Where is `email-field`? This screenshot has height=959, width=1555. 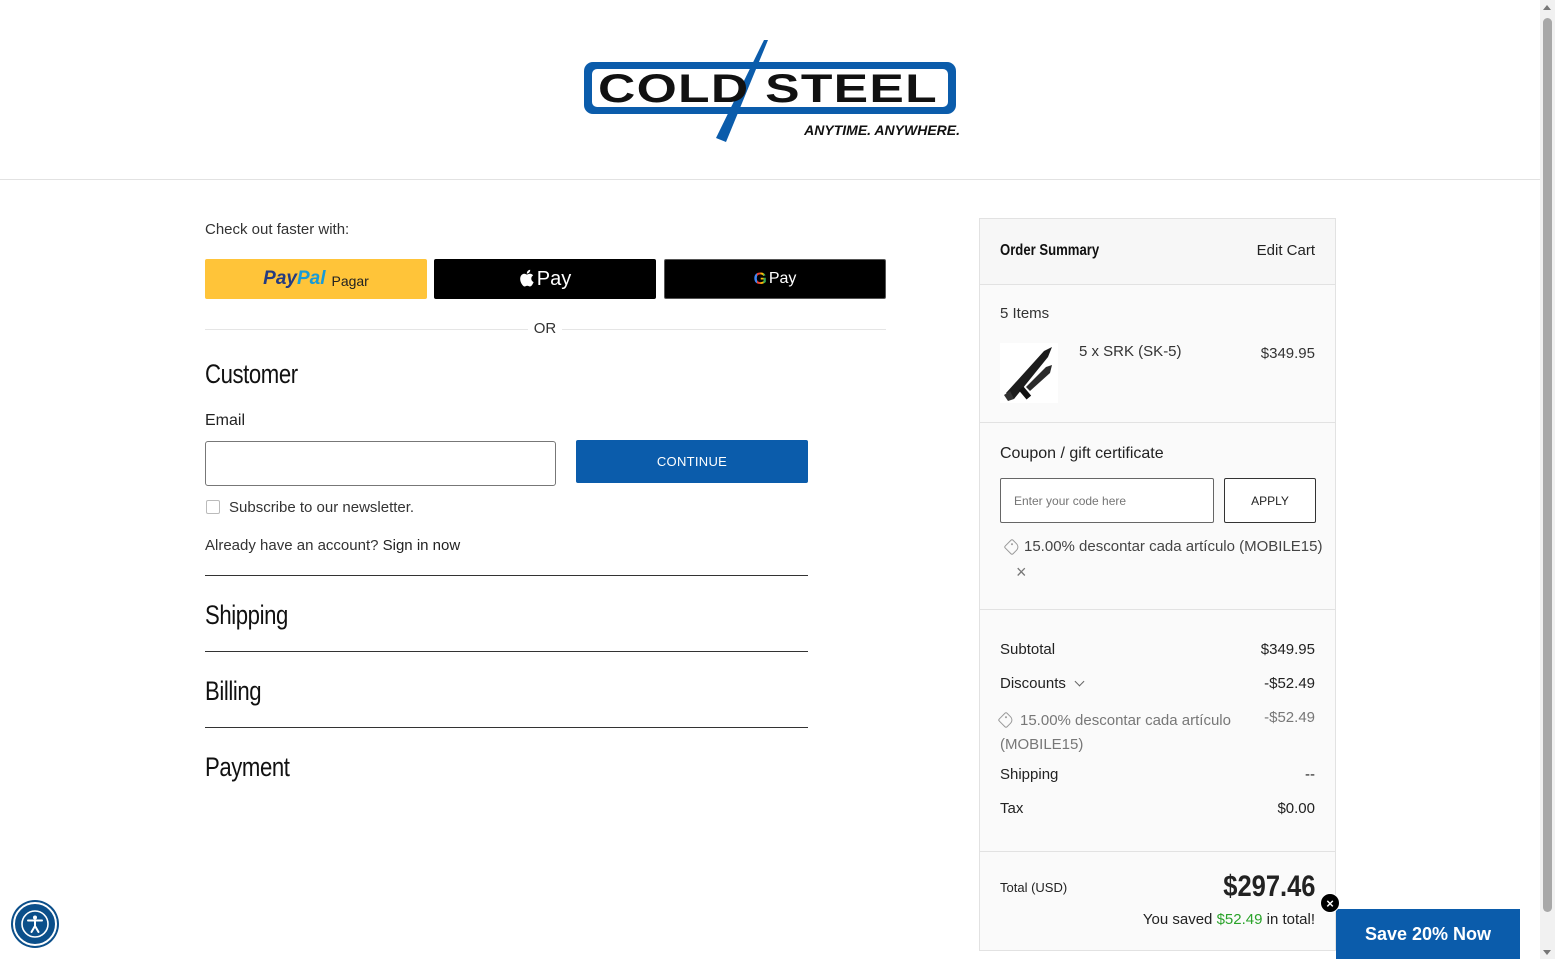
email-field is located at coordinates (380, 463).